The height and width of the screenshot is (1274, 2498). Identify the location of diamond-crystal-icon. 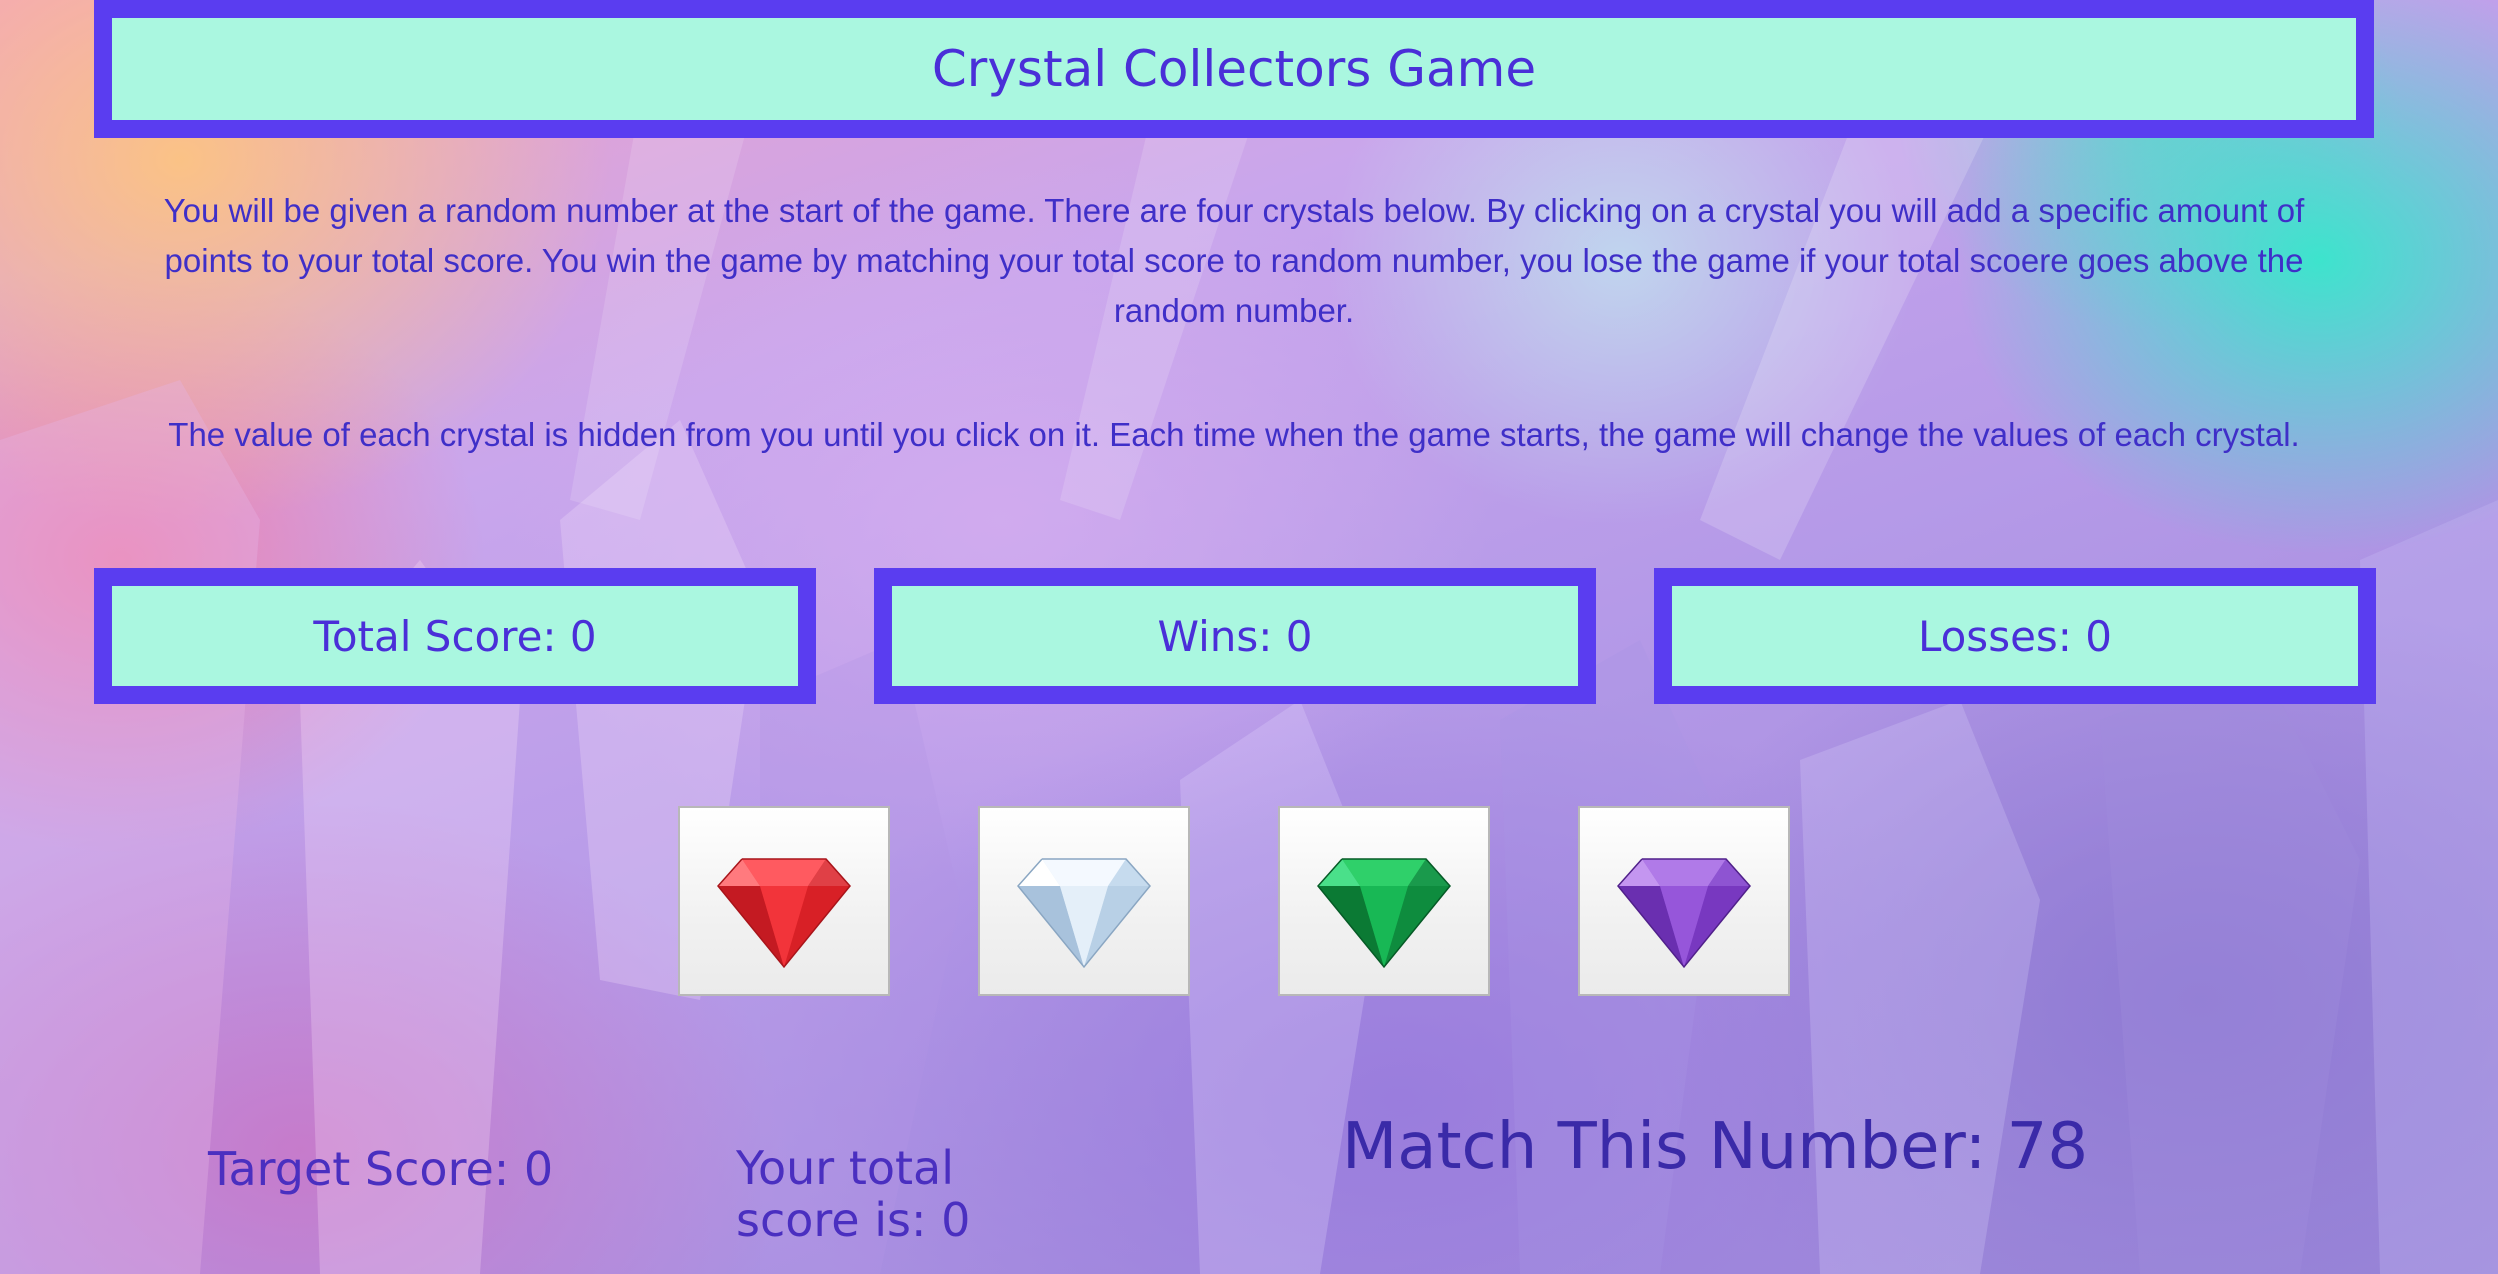
(1084, 913).